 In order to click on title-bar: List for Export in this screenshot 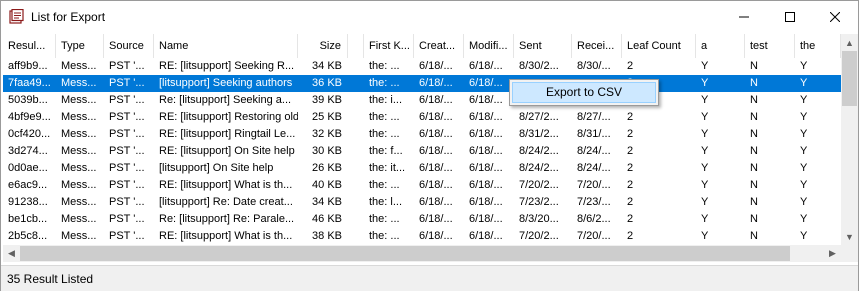, I will do `click(429, 16)`.